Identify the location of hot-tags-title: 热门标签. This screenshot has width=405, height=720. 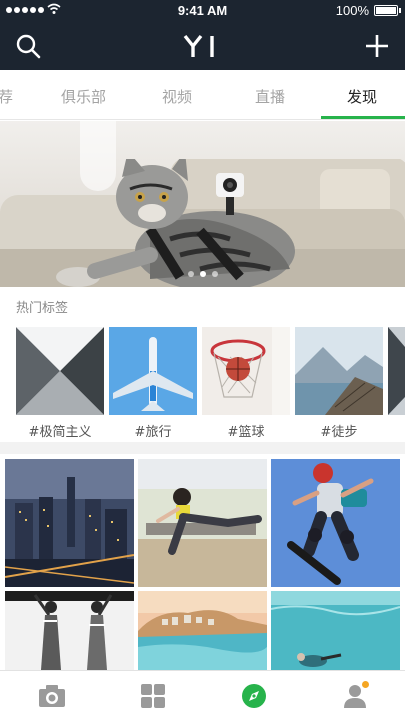
(42, 308).